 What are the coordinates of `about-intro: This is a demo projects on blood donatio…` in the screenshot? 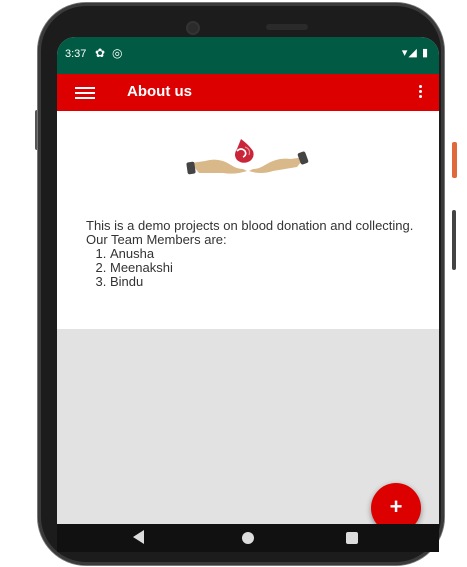 It's located at (250, 232).